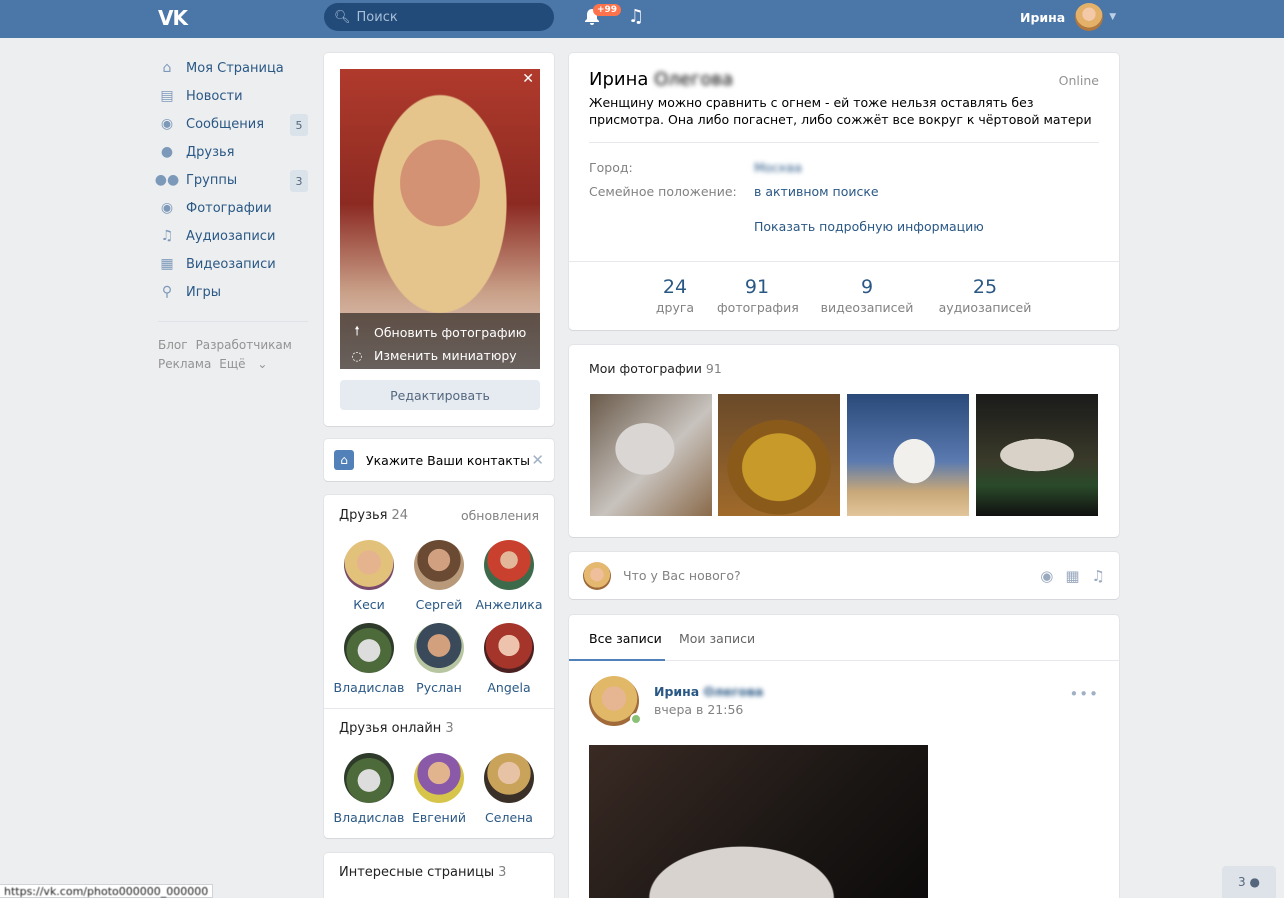 Image resolution: width=1284 pixels, height=898 pixels. I want to click on footer-link-blog: Блог, so click(173, 345).